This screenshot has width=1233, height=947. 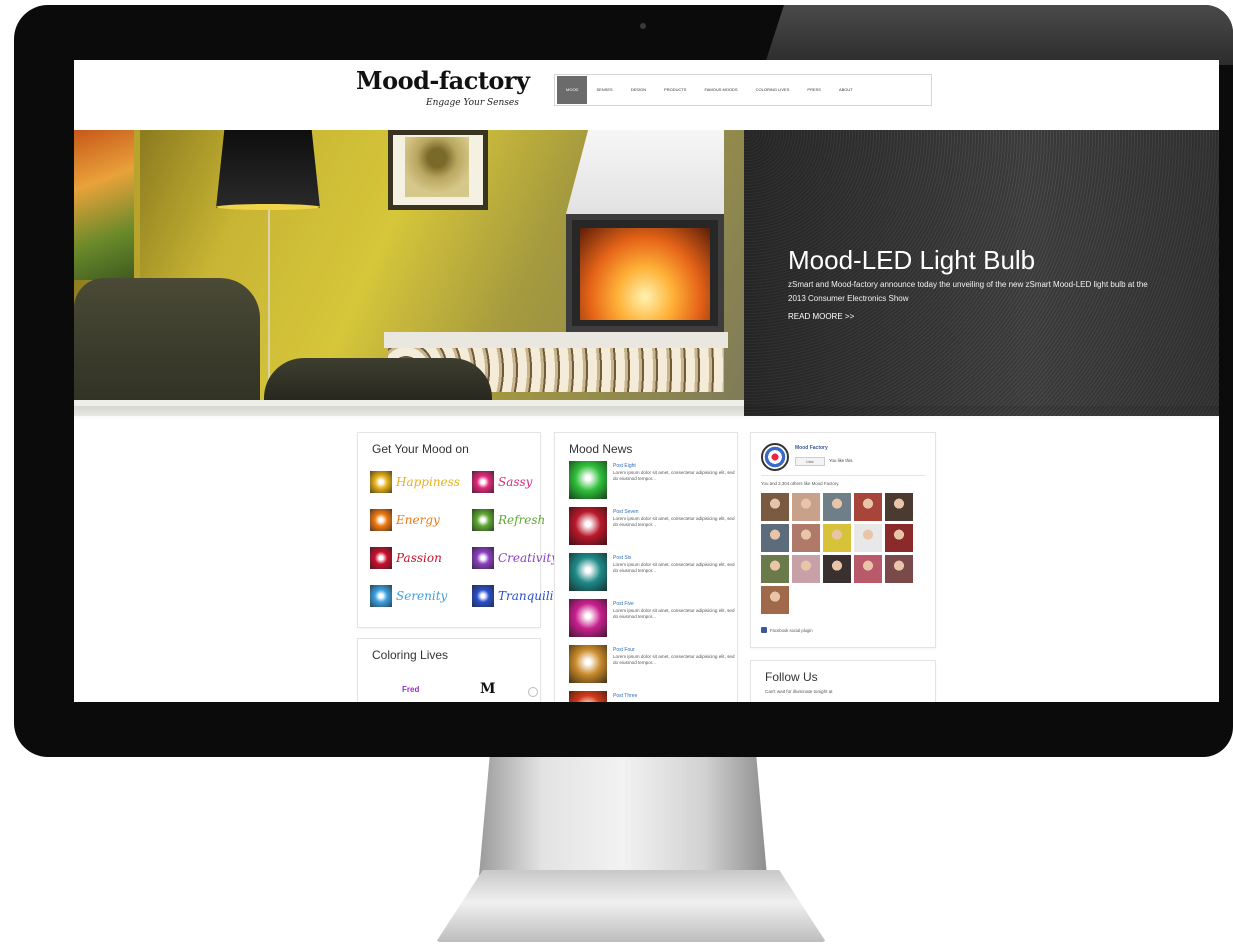 What do you see at coordinates (521, 520) in the screenshot?
I see `mood-label: Refresh` at bounding box center [521, 520].